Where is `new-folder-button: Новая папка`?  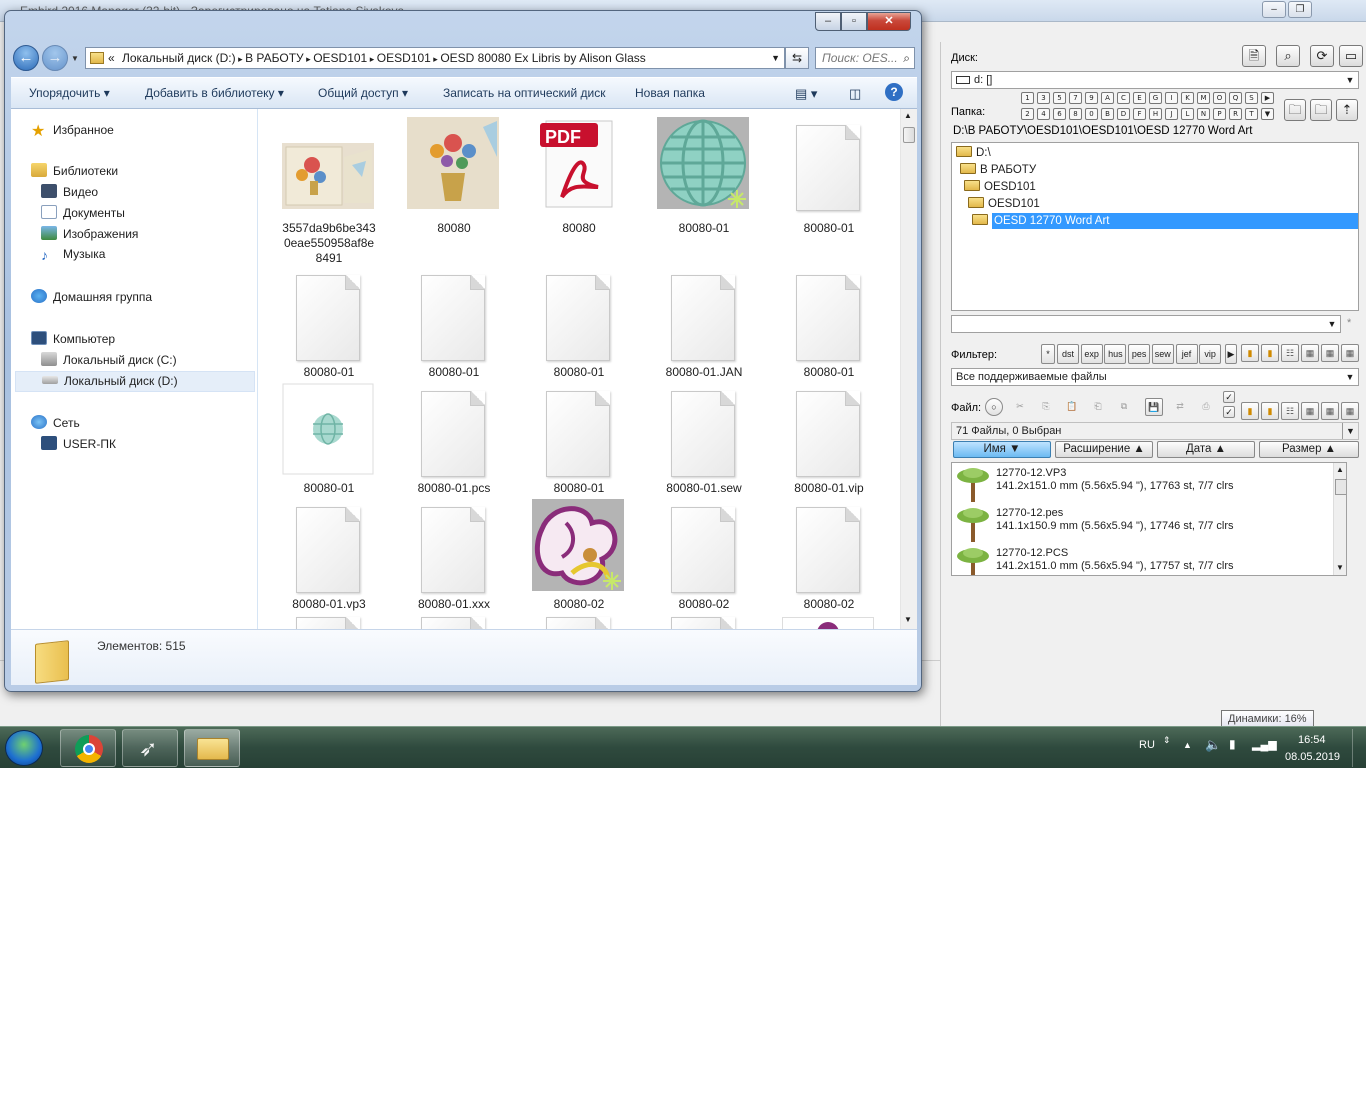 new-folder-button: Новая папка is located at coordinates (670, 93).